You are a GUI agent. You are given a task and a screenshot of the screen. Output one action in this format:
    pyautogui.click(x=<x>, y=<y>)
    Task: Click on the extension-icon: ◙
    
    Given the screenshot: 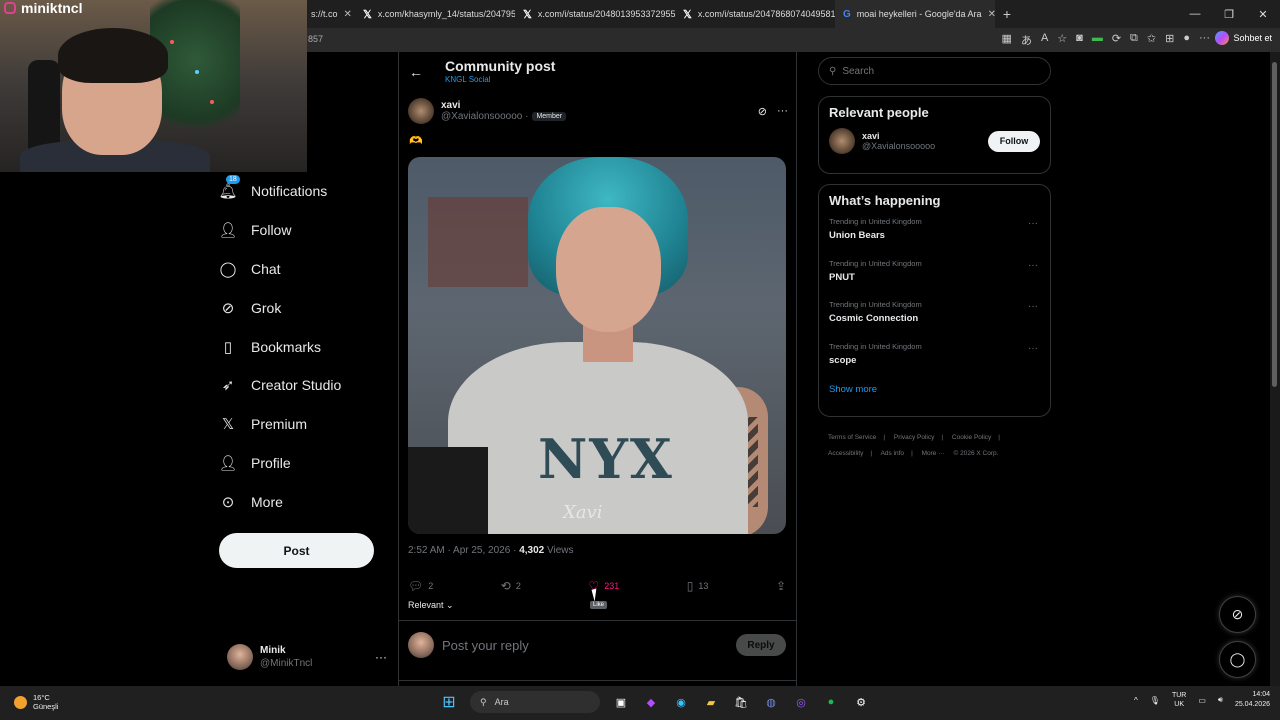 What is the action you would take?
    pyautogui.click(x=1079, y=40)
    